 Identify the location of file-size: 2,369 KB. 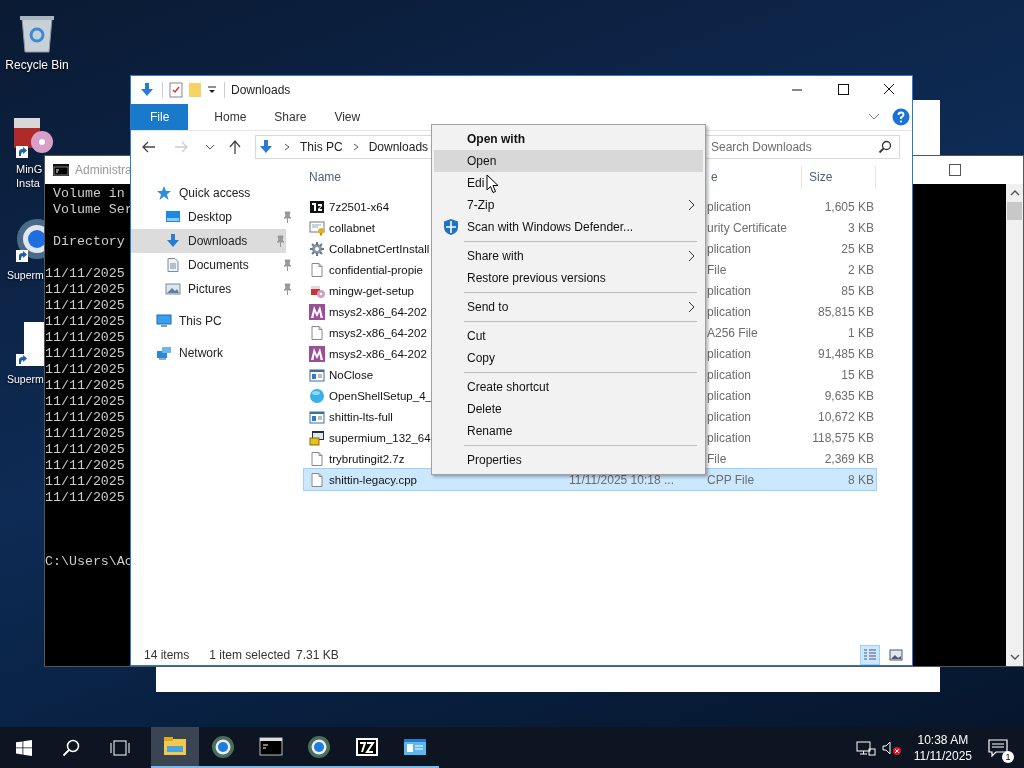
(849, 458).